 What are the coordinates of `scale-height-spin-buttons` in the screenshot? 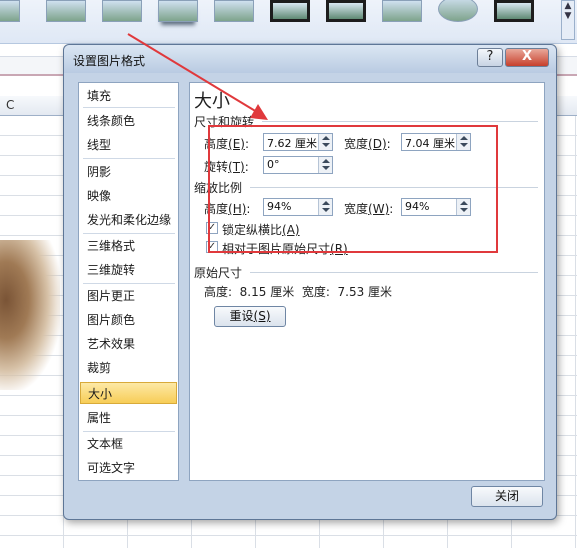 It's located at (325, 207).